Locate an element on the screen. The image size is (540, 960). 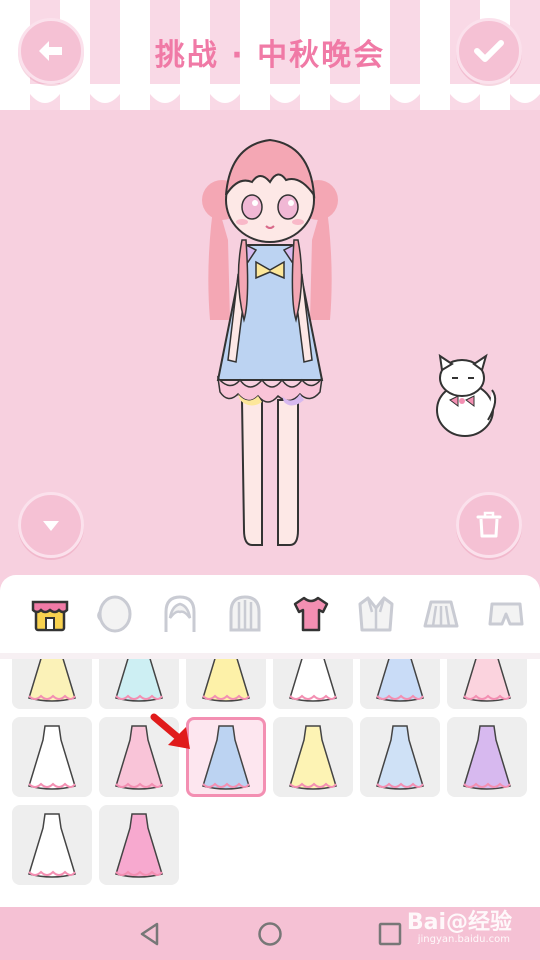
confirm-button is located at coordinates (489, 51).